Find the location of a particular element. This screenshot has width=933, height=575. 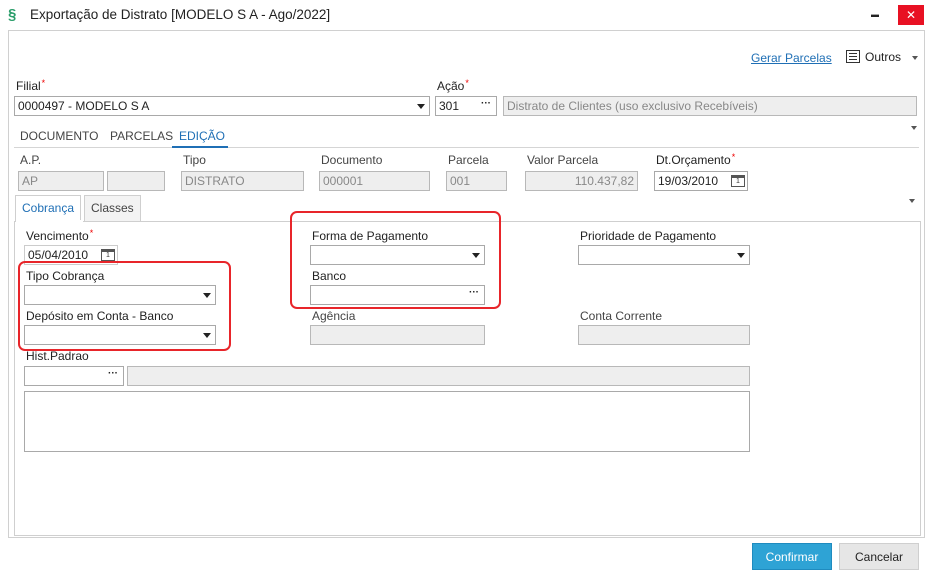

conta-corrente-field is located at coordinates (664, 335).